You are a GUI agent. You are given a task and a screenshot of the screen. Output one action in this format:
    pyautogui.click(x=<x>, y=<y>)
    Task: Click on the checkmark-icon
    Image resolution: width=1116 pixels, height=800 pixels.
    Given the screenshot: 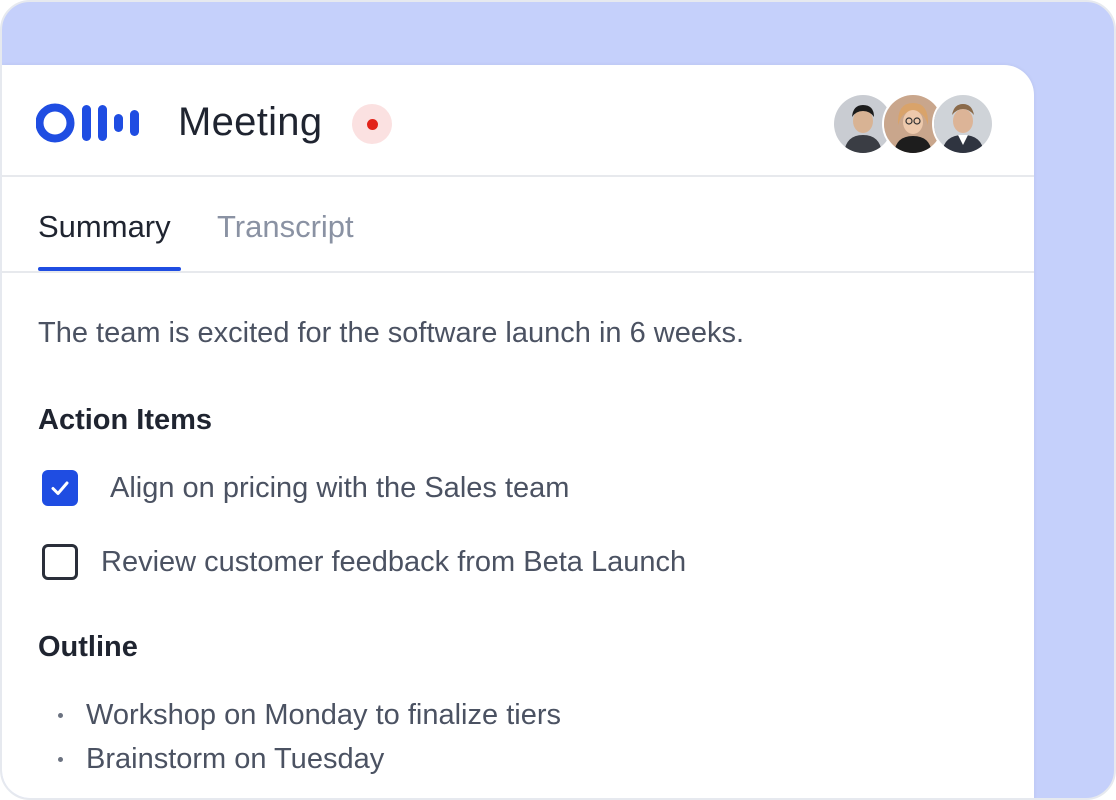 What is the action you would take?
    pyautogui.click(x=60, y=488)
    